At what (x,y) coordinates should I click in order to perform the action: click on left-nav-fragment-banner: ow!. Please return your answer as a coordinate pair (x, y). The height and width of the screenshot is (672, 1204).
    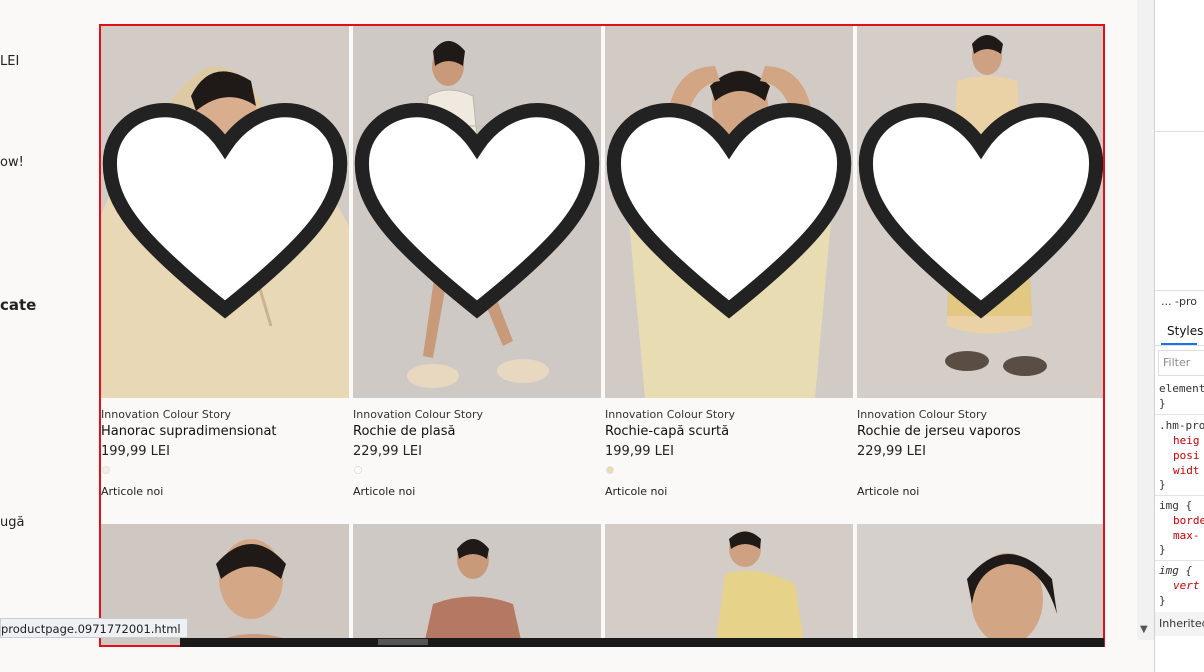
    Looking at the image, I should click on (12, 162).